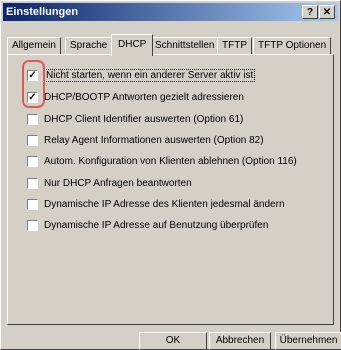 The height and width of the screenshot is (350, 341). What do you see at coordinates (292, 46) in the screenshot?
I see `tab-tftp-optionen: TFTP Optionen` at bounding box center [292, 46].